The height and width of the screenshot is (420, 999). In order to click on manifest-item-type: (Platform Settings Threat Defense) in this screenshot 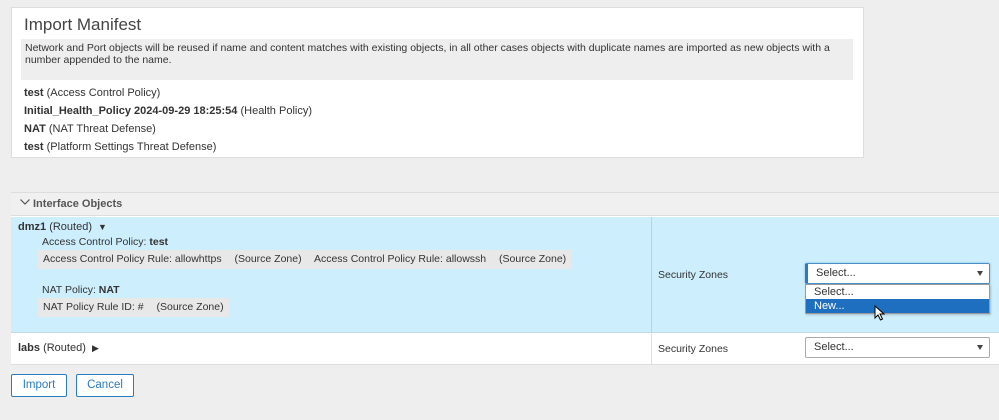, I will do `click(131, 147)`.